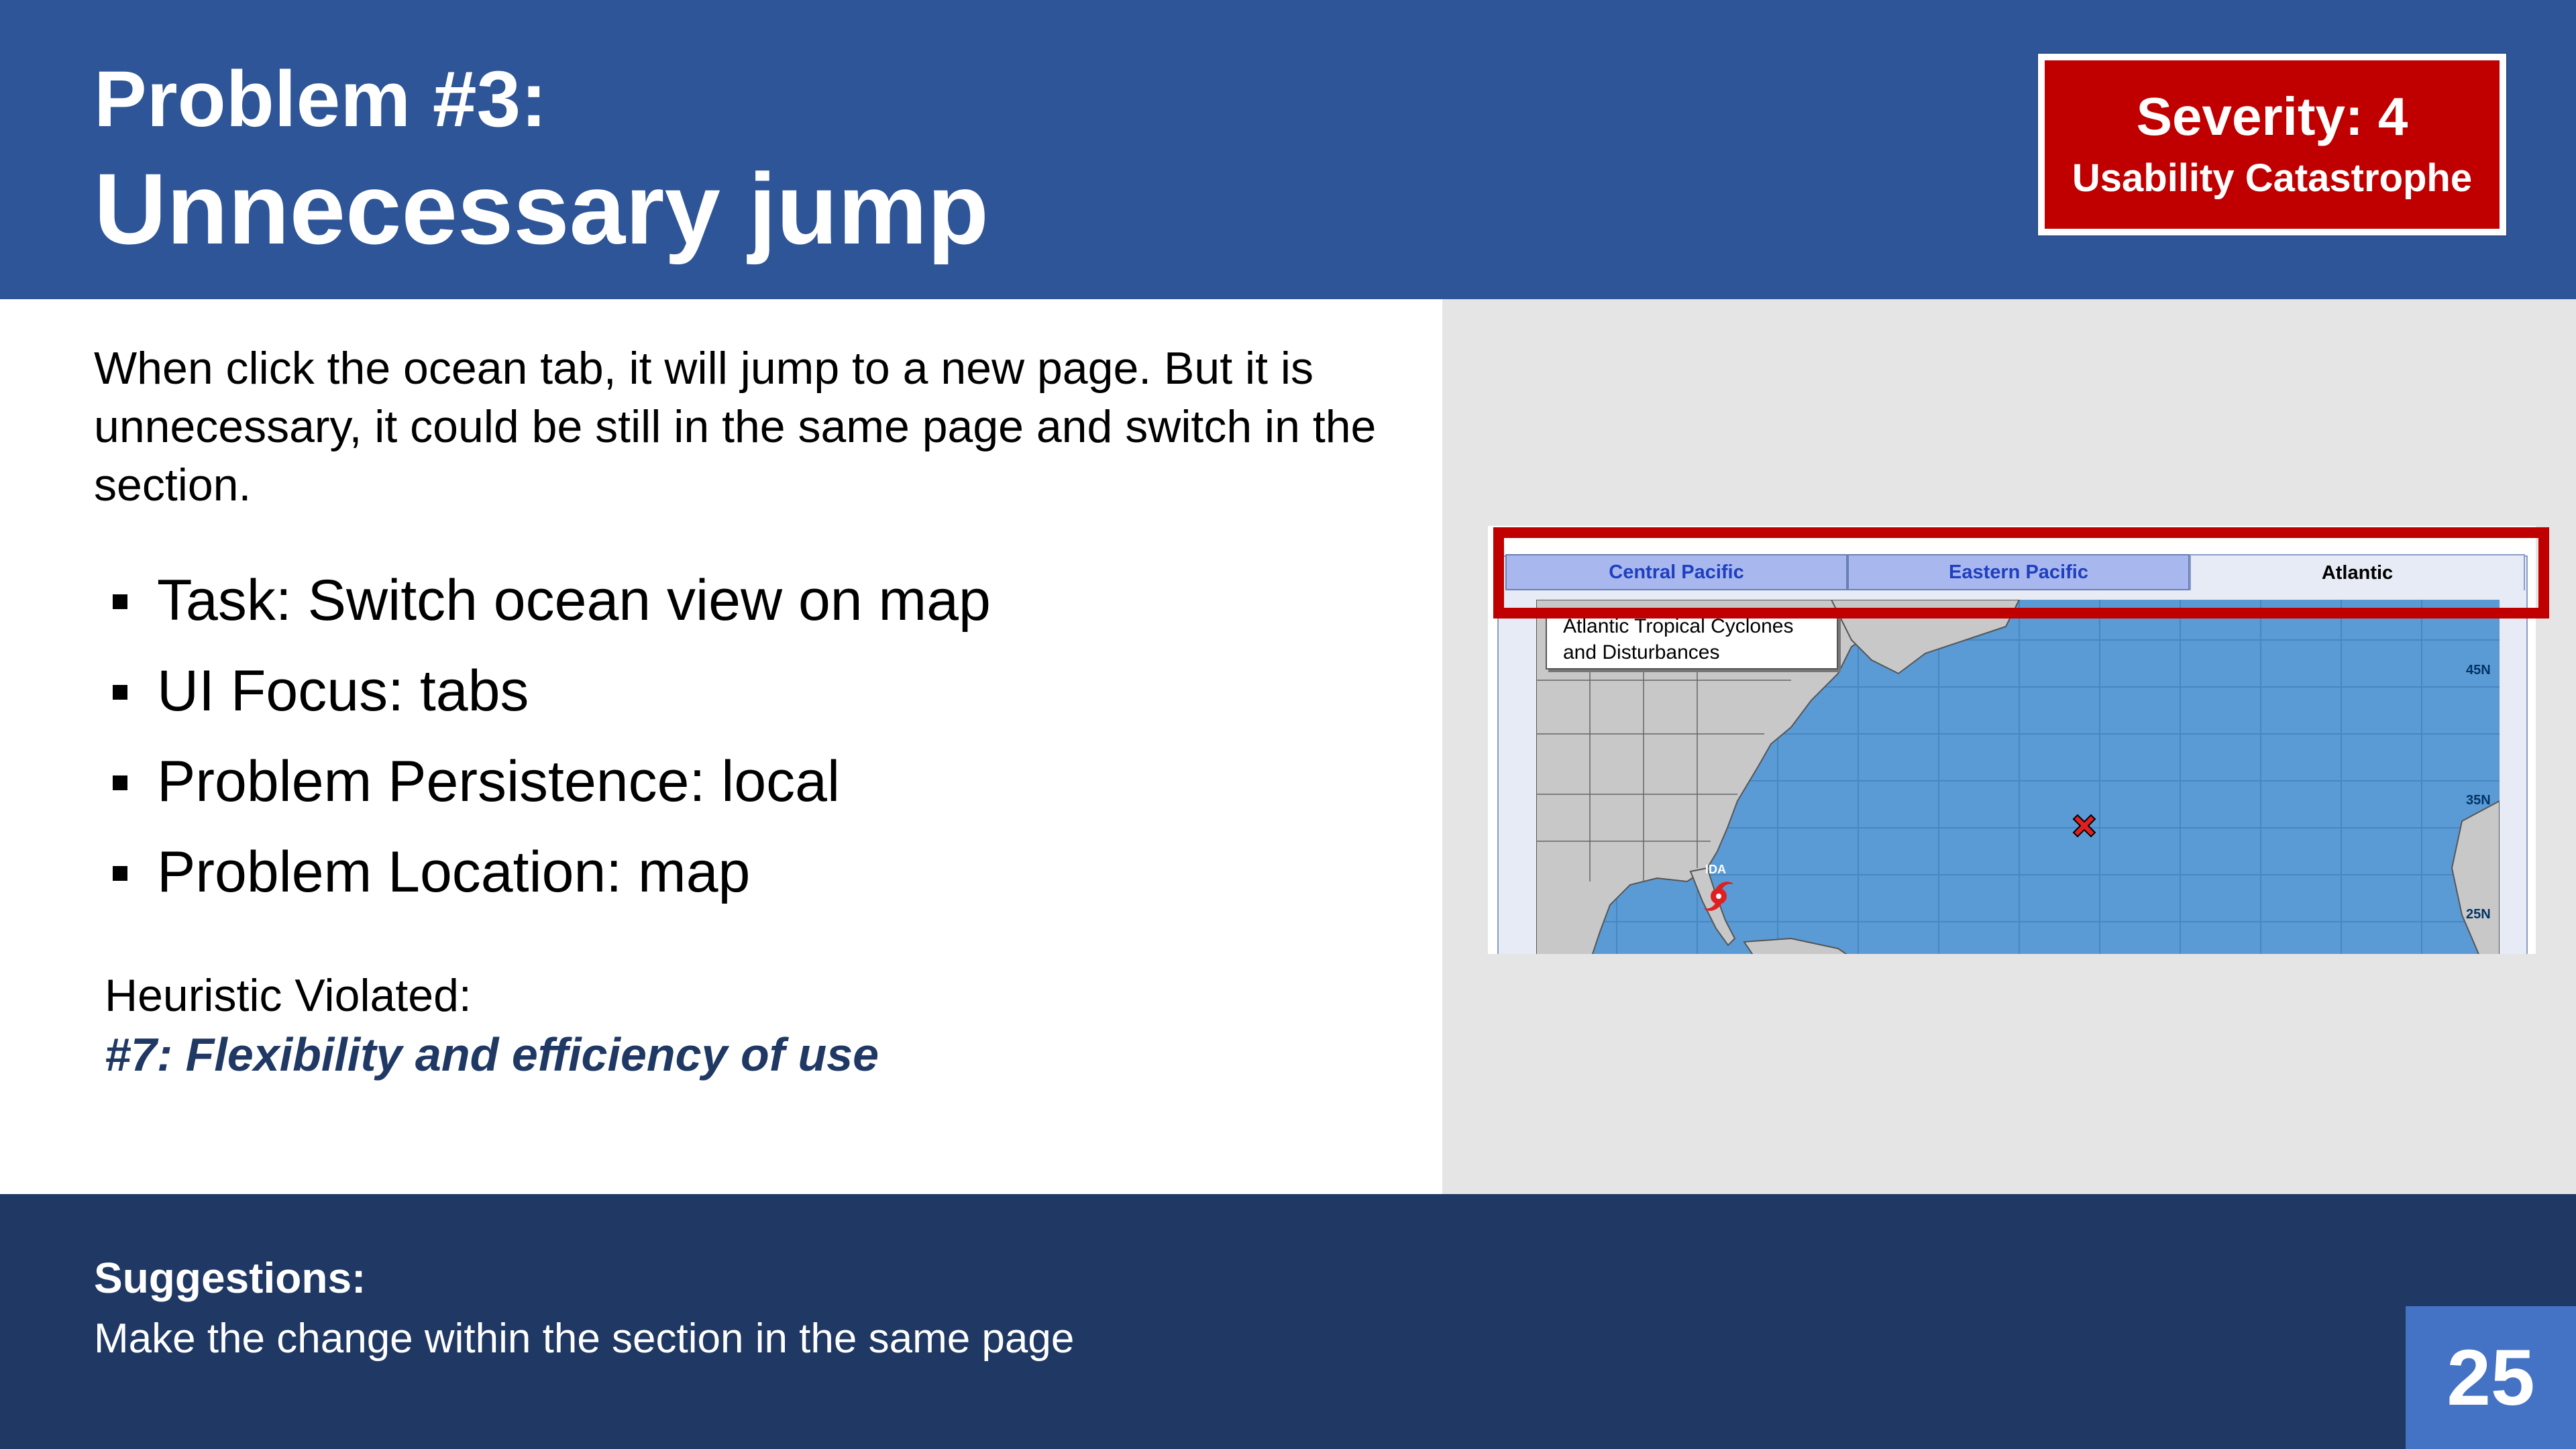  Describe the element at coordinates (2478, 670) in the screenshot. I see `latitude-label-45n: 45N` at that location.